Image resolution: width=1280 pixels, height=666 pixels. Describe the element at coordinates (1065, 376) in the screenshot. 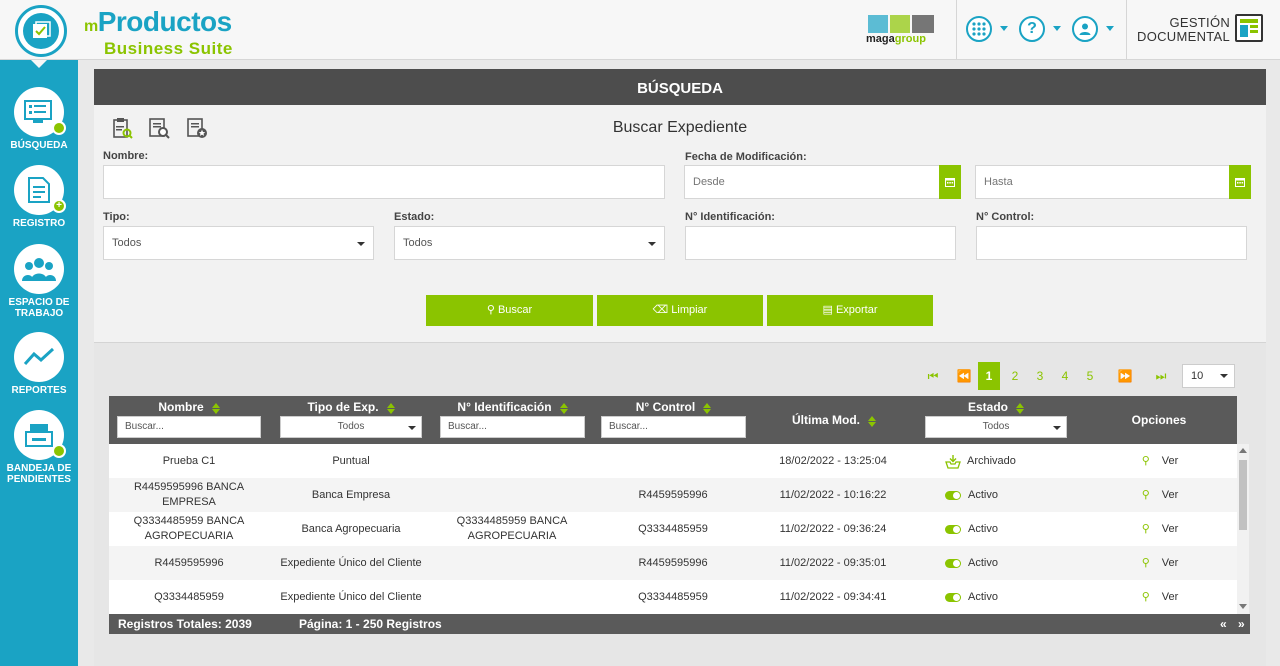

I see `page-4-button: 4` at that location.